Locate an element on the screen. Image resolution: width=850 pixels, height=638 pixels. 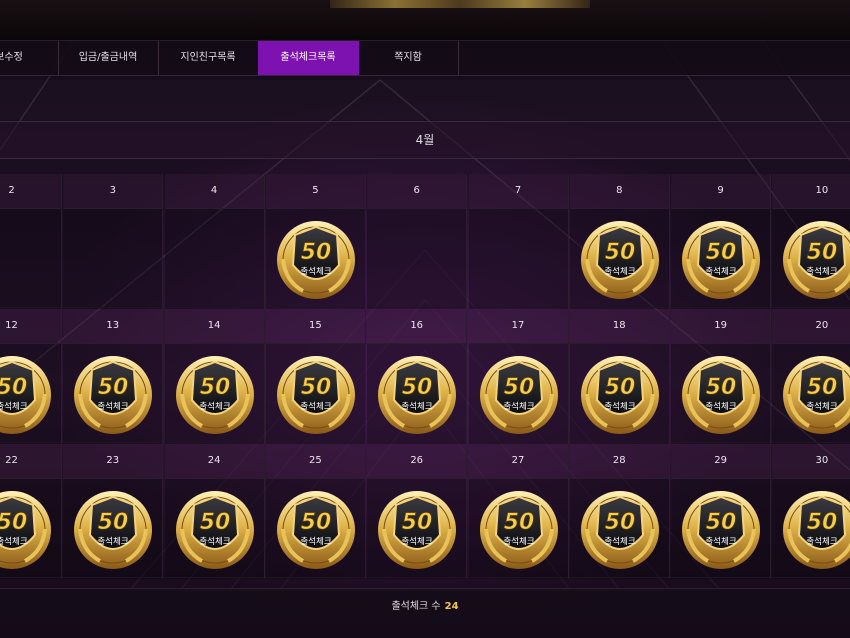
calendar-day-cell: 8 50 출석체크 is located at coordinates (619, 241).